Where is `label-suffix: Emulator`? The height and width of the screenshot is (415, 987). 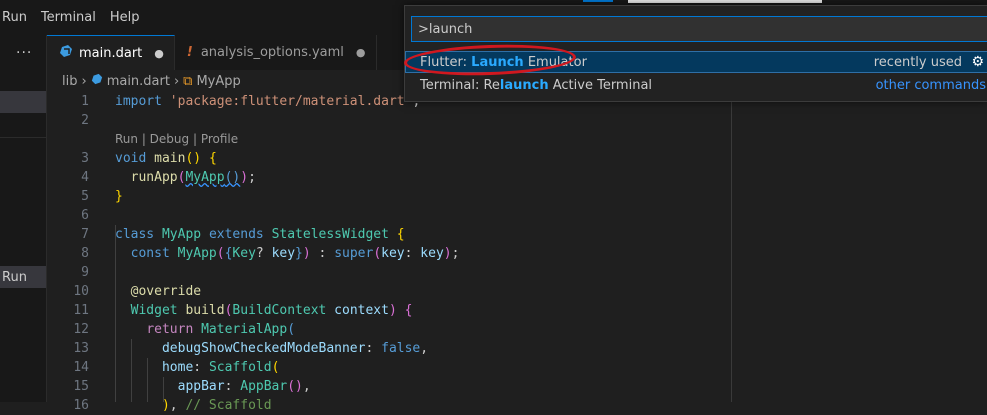 label-suffix: Emulator is located at coordinates (555, 62).